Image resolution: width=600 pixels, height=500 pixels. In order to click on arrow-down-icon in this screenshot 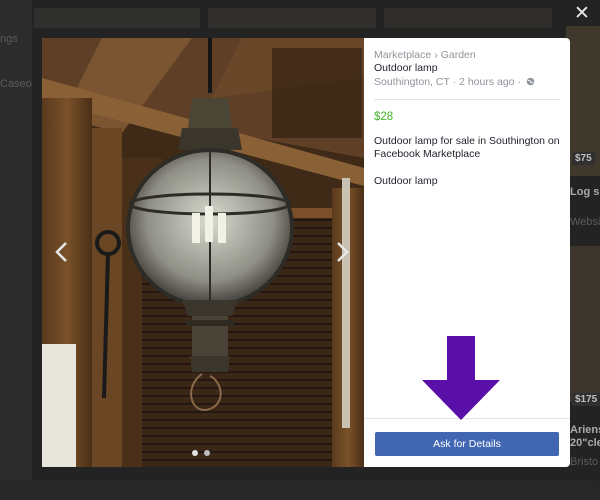, I will do `click(461, 378)`.